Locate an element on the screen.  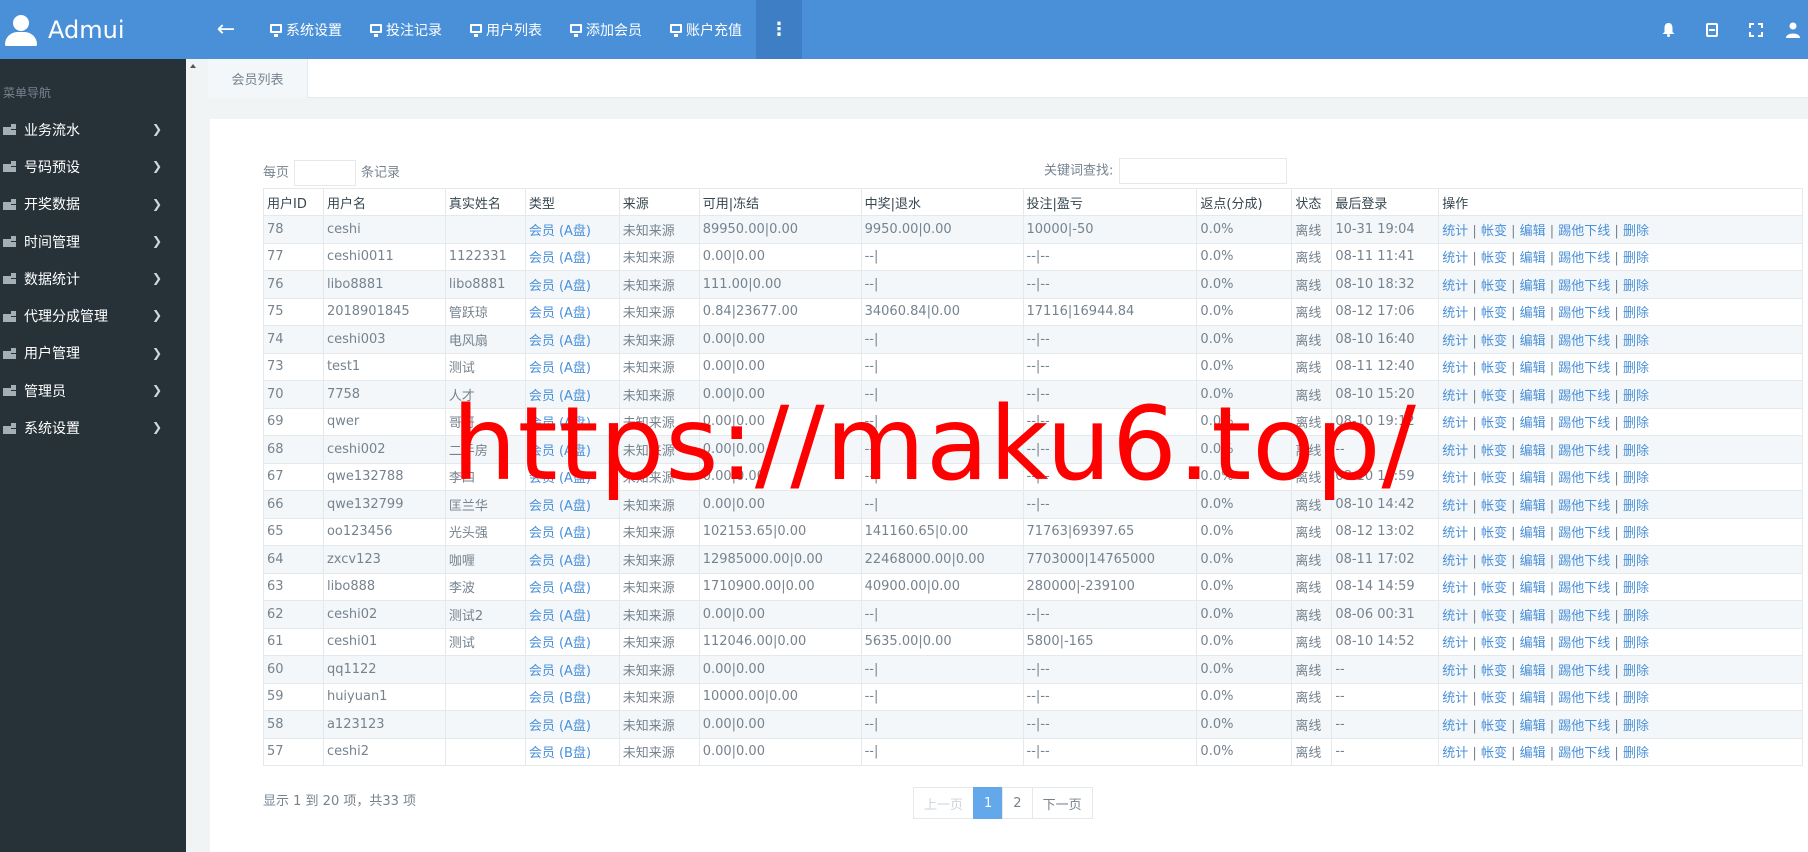
tab-member-list: 会员列表 is located at coordinates (258, 78).